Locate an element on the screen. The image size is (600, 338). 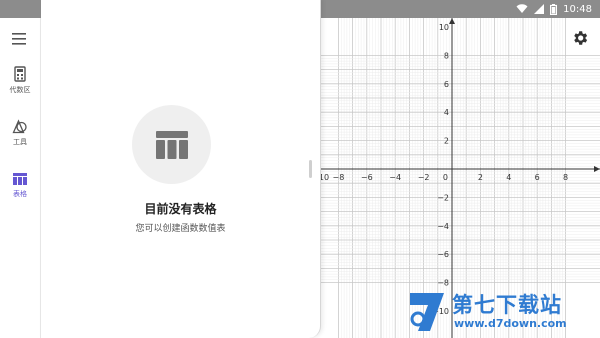
rail-item-table: 表格 is located at coordinates (20, 192).